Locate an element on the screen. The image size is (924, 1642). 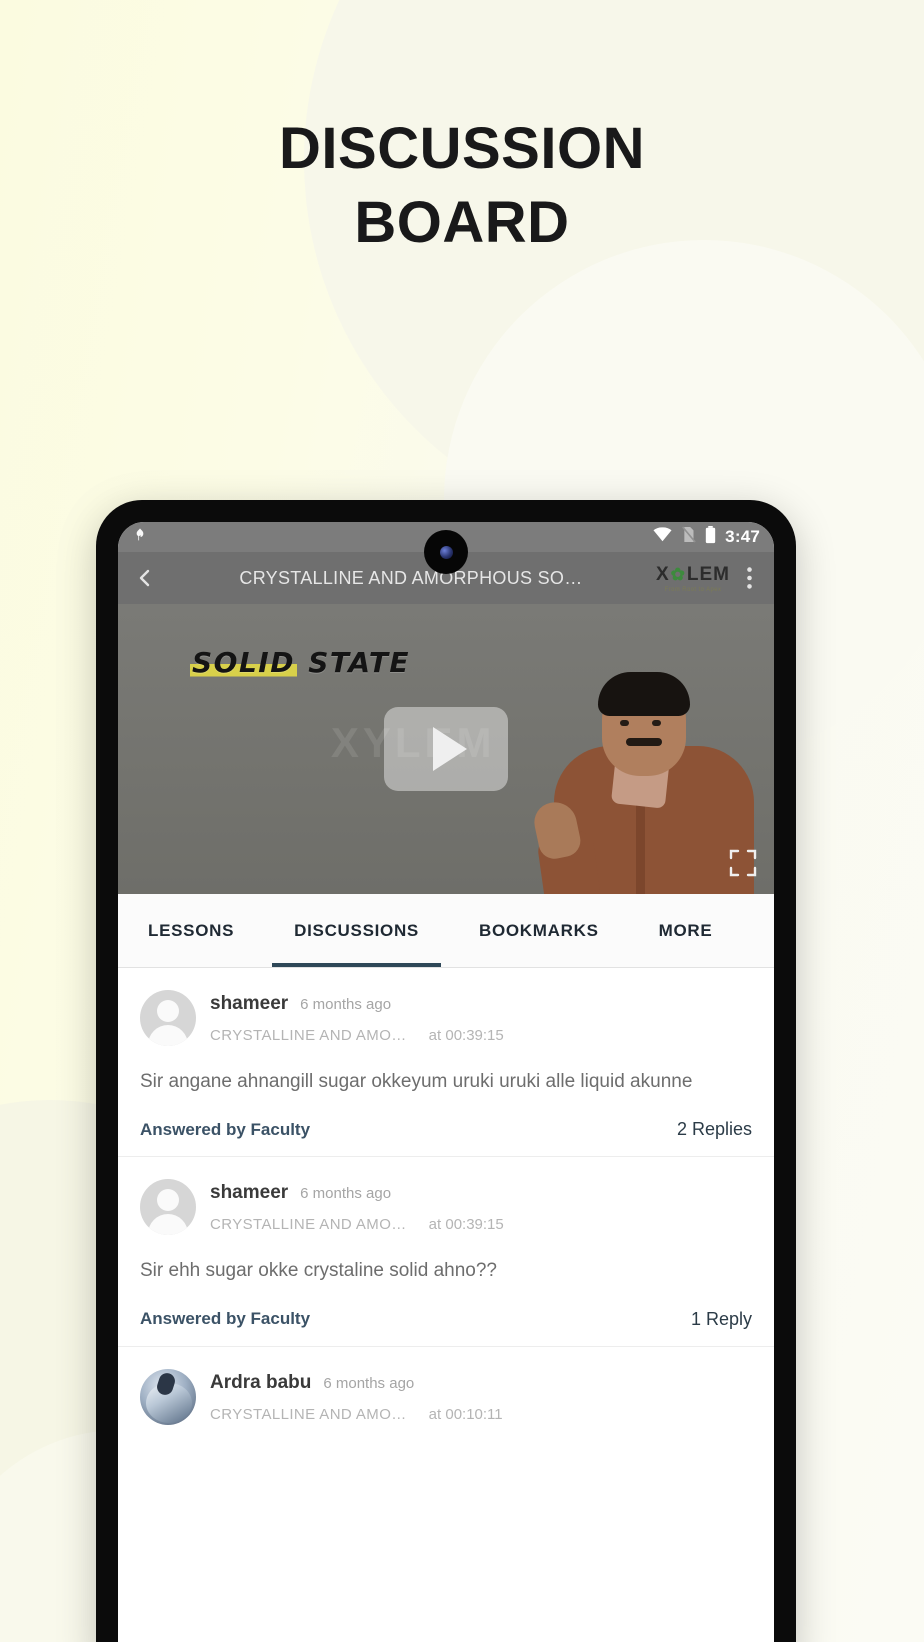
page-title-line-1: DISCUSSION is located at coordinates (462, 148).